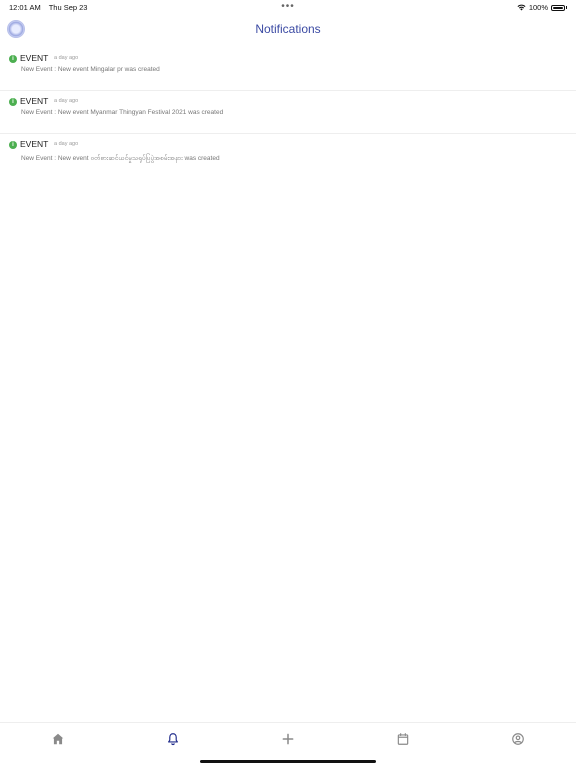 The width and height of the screenshot is (576, 768). What do you see at coordinates (538, 7) in the screenshot?
I see `battery-percent: 100%` at bounding box center [538, 7].